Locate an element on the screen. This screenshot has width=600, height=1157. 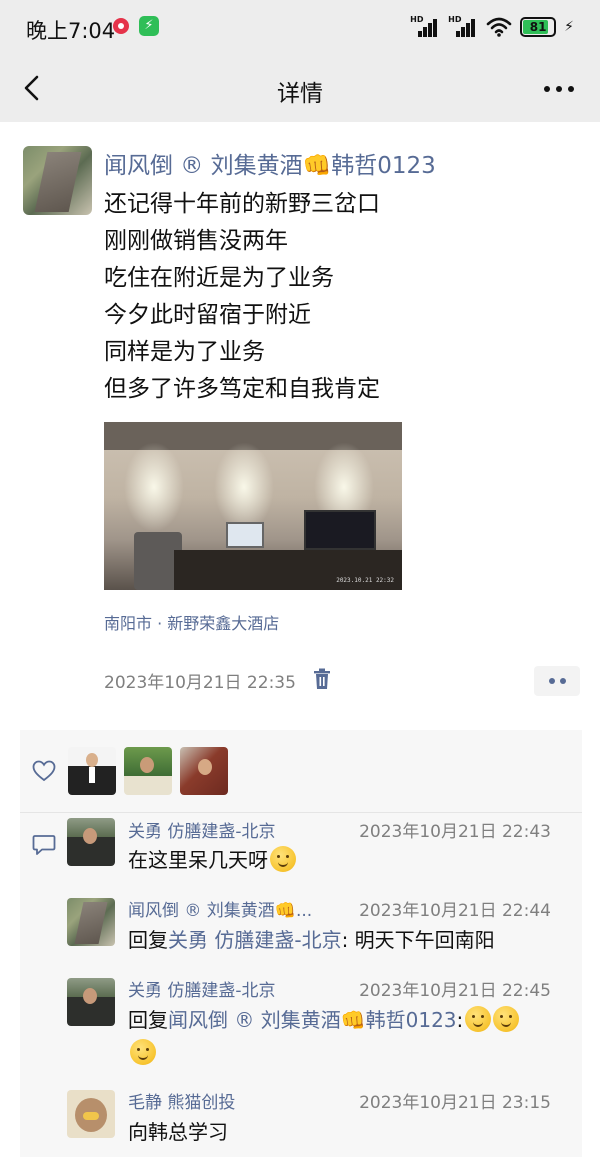
comment-body: 向韩总学习 is located at coordinates (178, 1132).